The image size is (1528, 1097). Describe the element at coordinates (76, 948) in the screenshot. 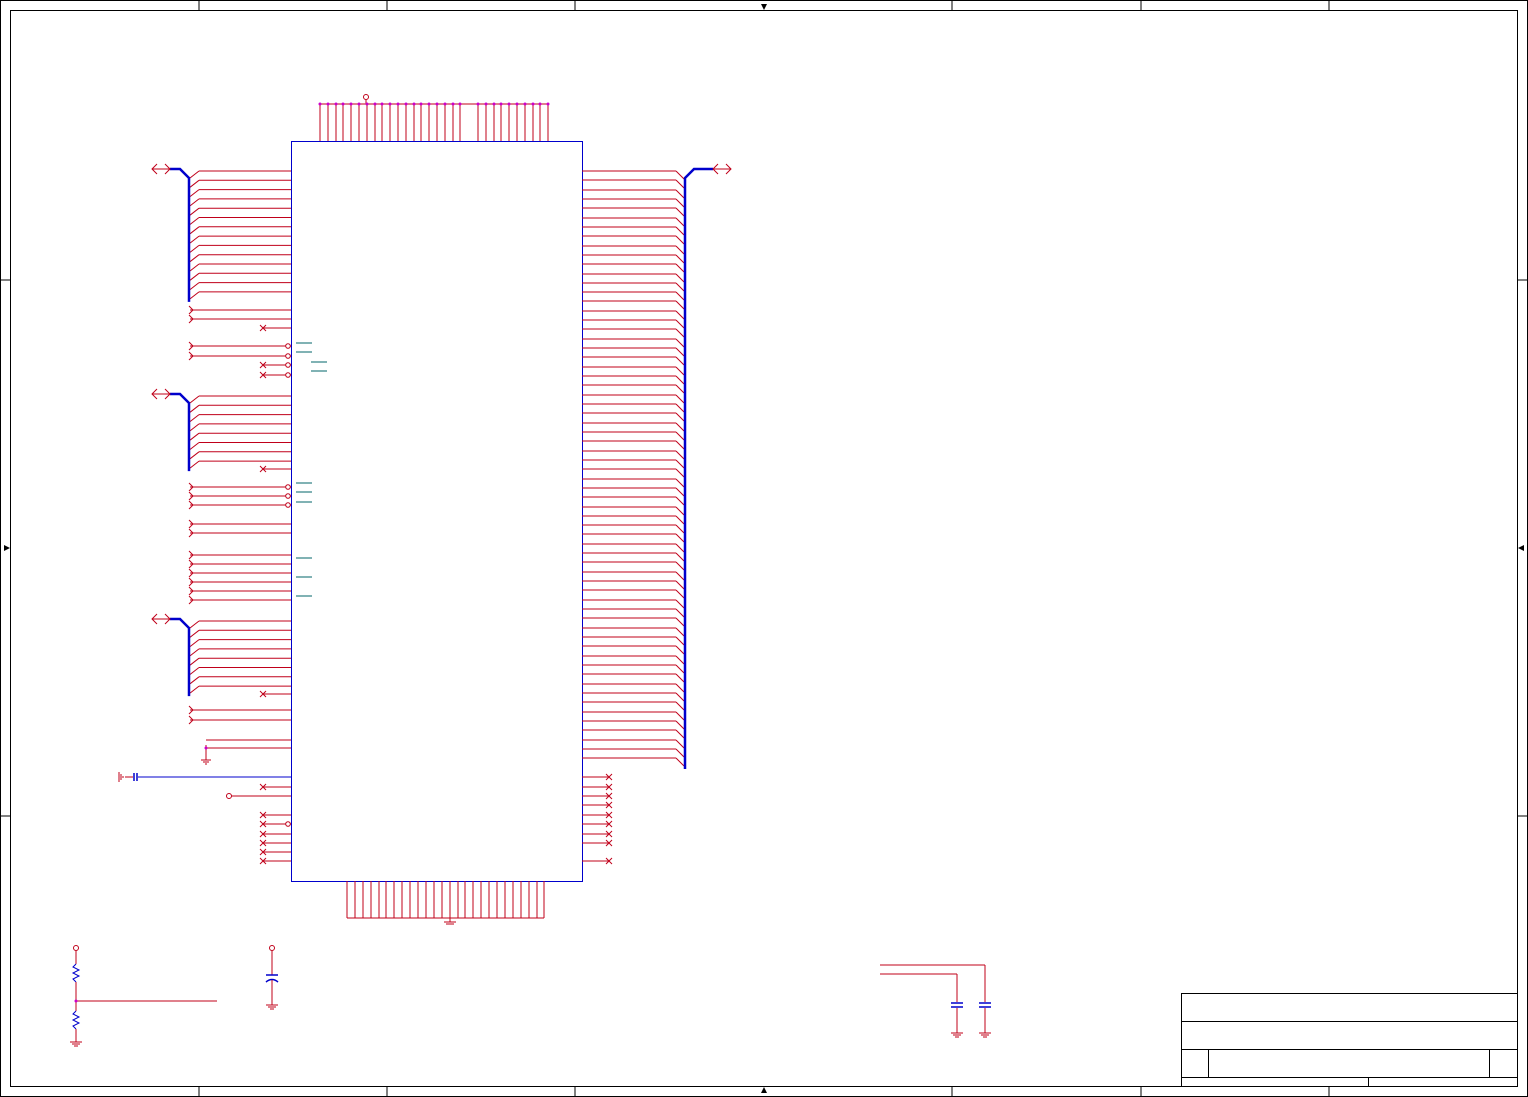

I see `power-pin-icon` at that location.